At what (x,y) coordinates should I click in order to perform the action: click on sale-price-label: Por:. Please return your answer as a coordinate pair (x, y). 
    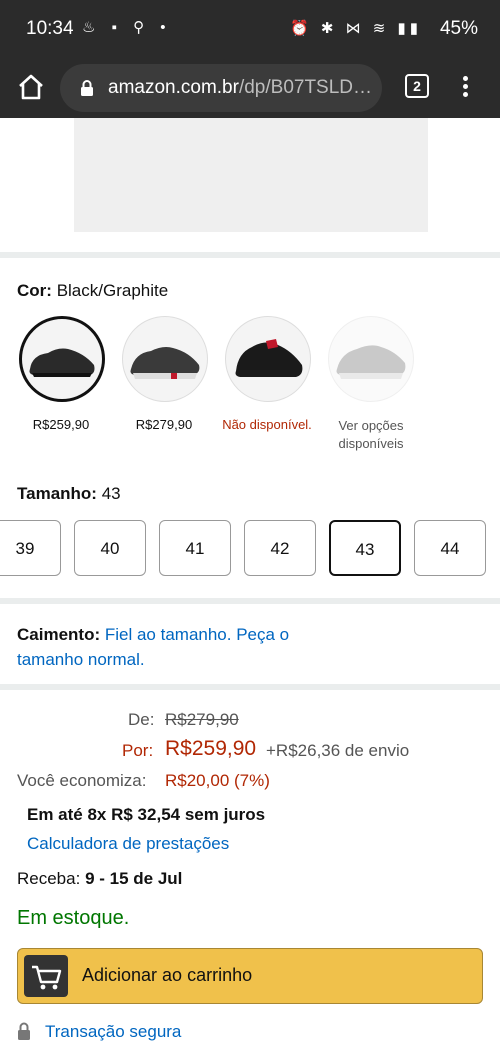
    Looking at the image, I should click on (138, 750).